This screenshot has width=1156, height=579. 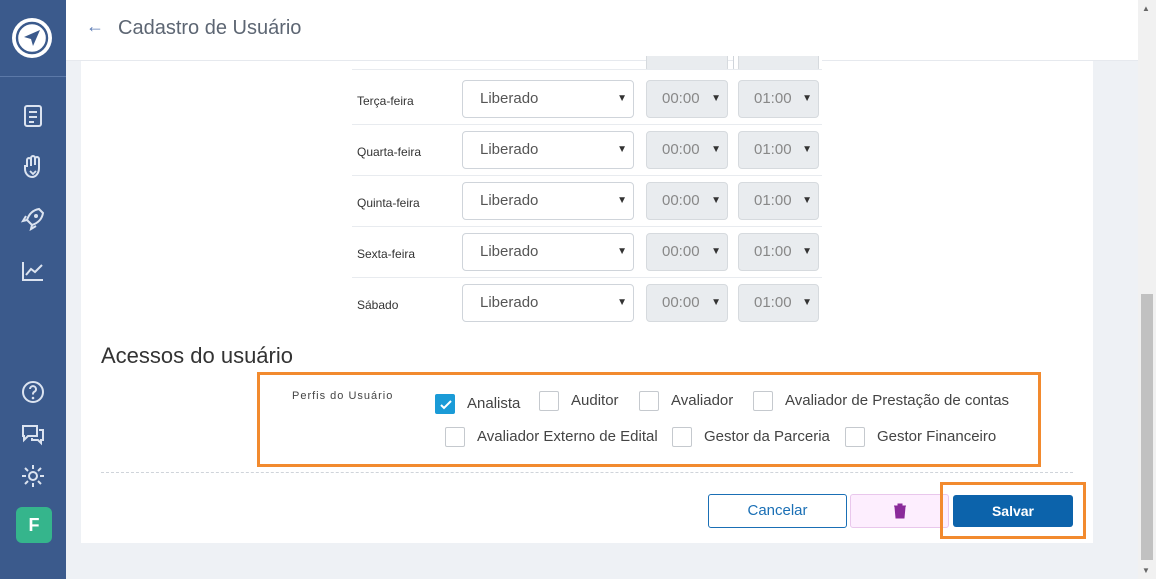 I want to click on scrollbar-thumb, so click(x=1147, y=427).